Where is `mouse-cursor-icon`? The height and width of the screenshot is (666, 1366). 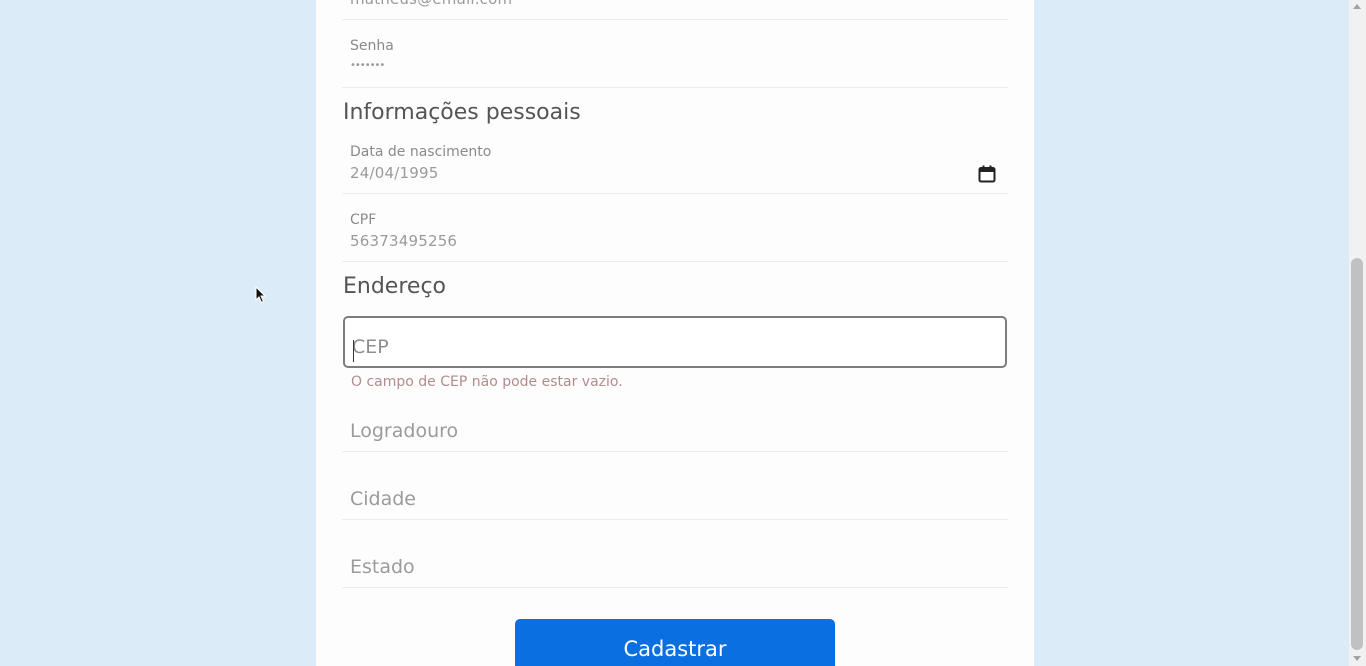
mouse-cursor-icon is located at coordinates (261, 295).